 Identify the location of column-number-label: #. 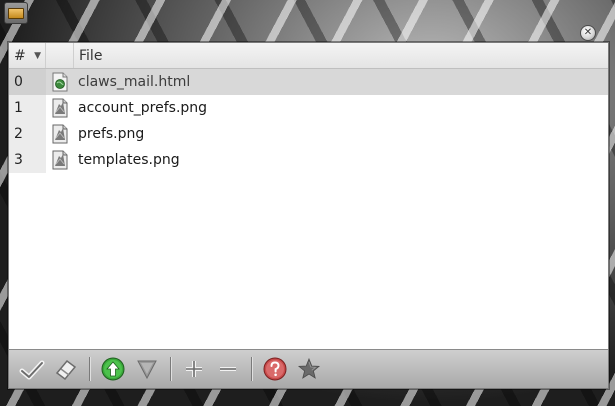
(20, 55).